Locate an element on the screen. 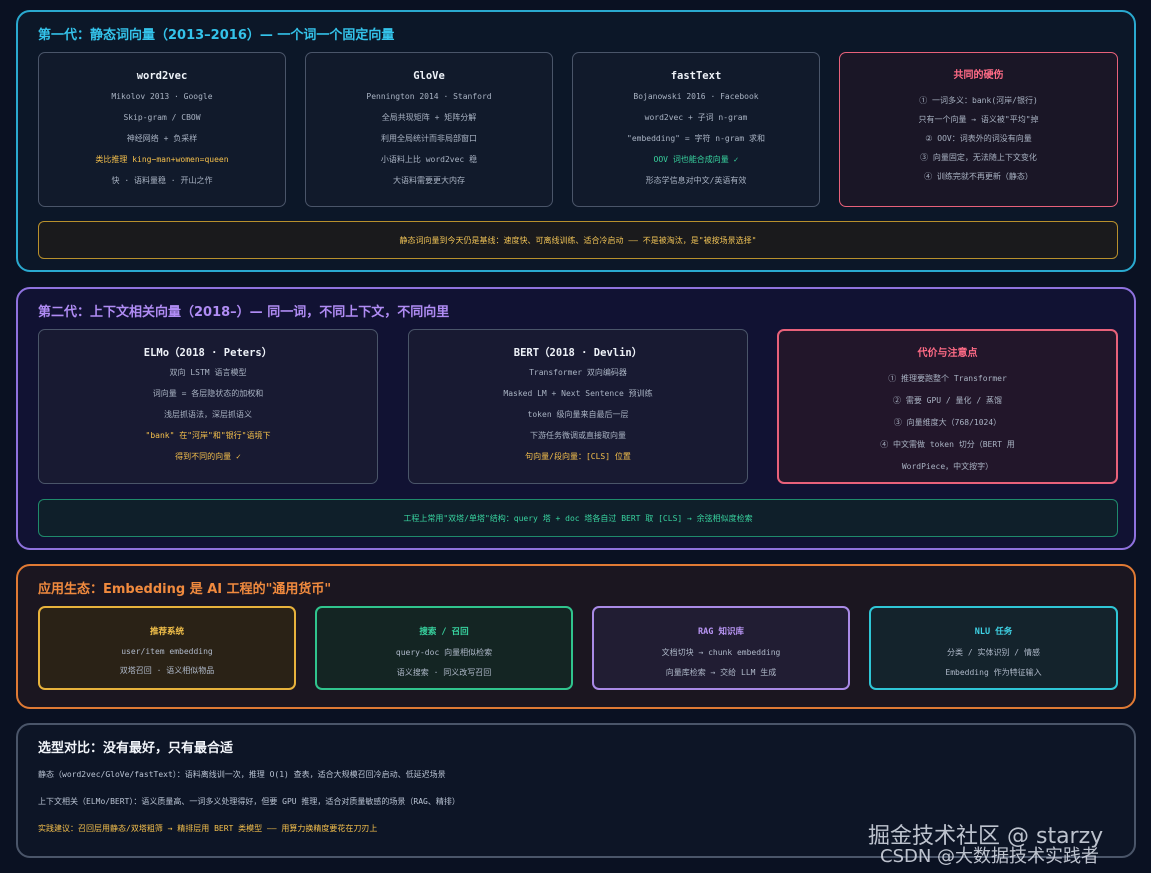  card-title: 共同的硬伤 is located at coordinates (978, 75).